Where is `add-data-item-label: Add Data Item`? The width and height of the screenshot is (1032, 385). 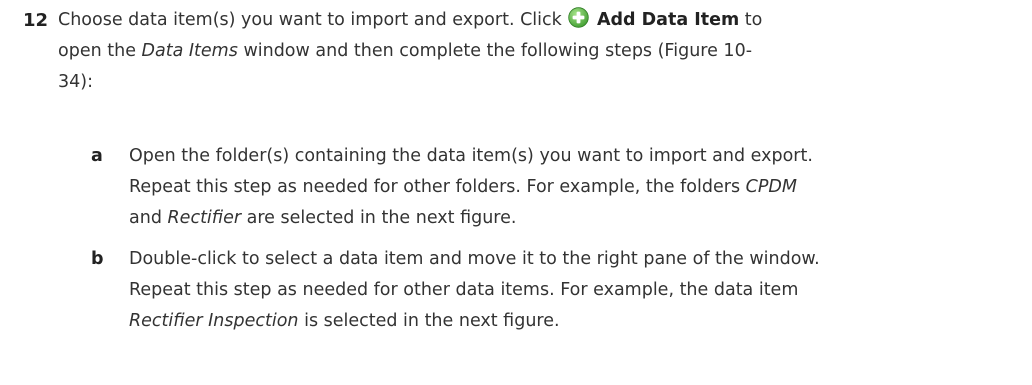
add-data-item-label: Add Data Item is located at coordinates (668, 20).